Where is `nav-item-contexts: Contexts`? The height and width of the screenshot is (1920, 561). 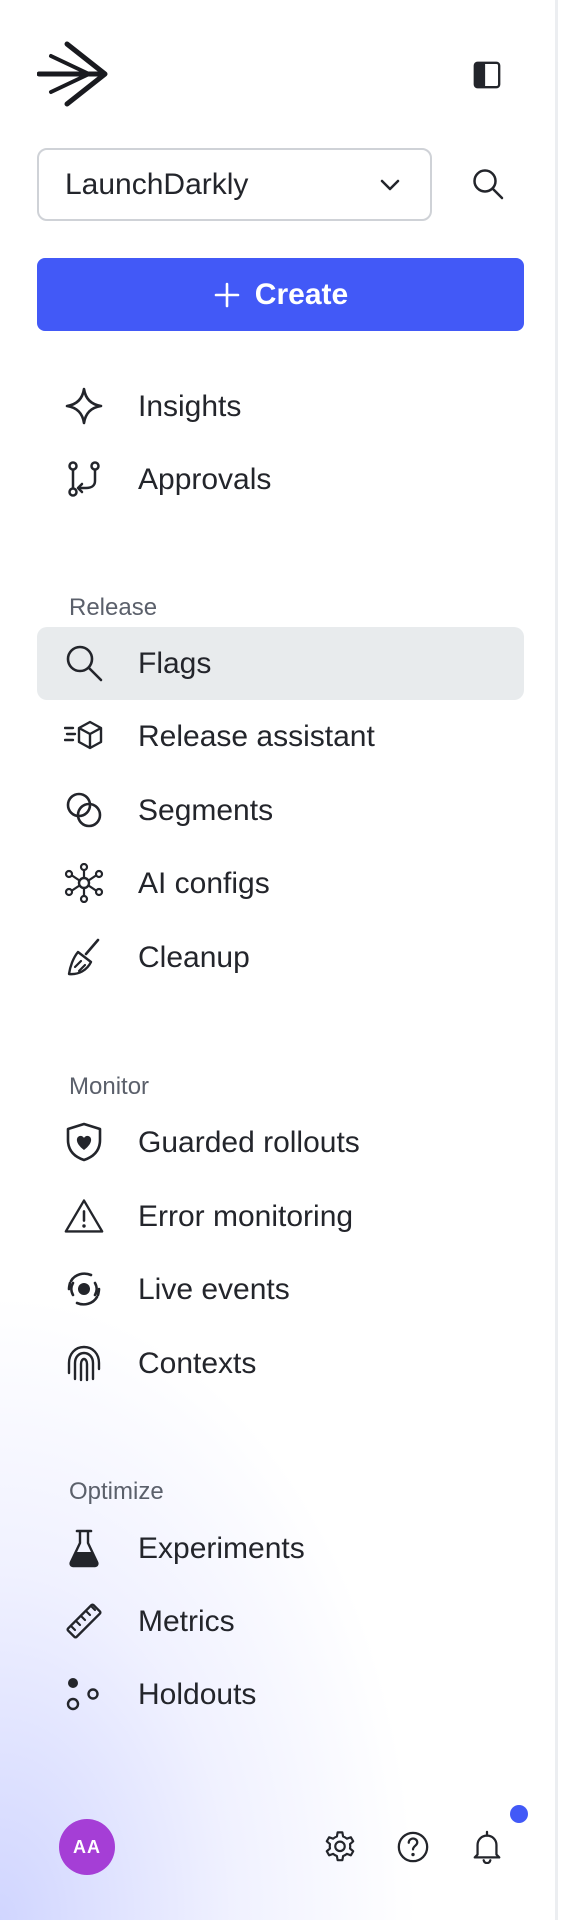
nav-item-contexts: Contexts is located at coordinates (280, 1363).